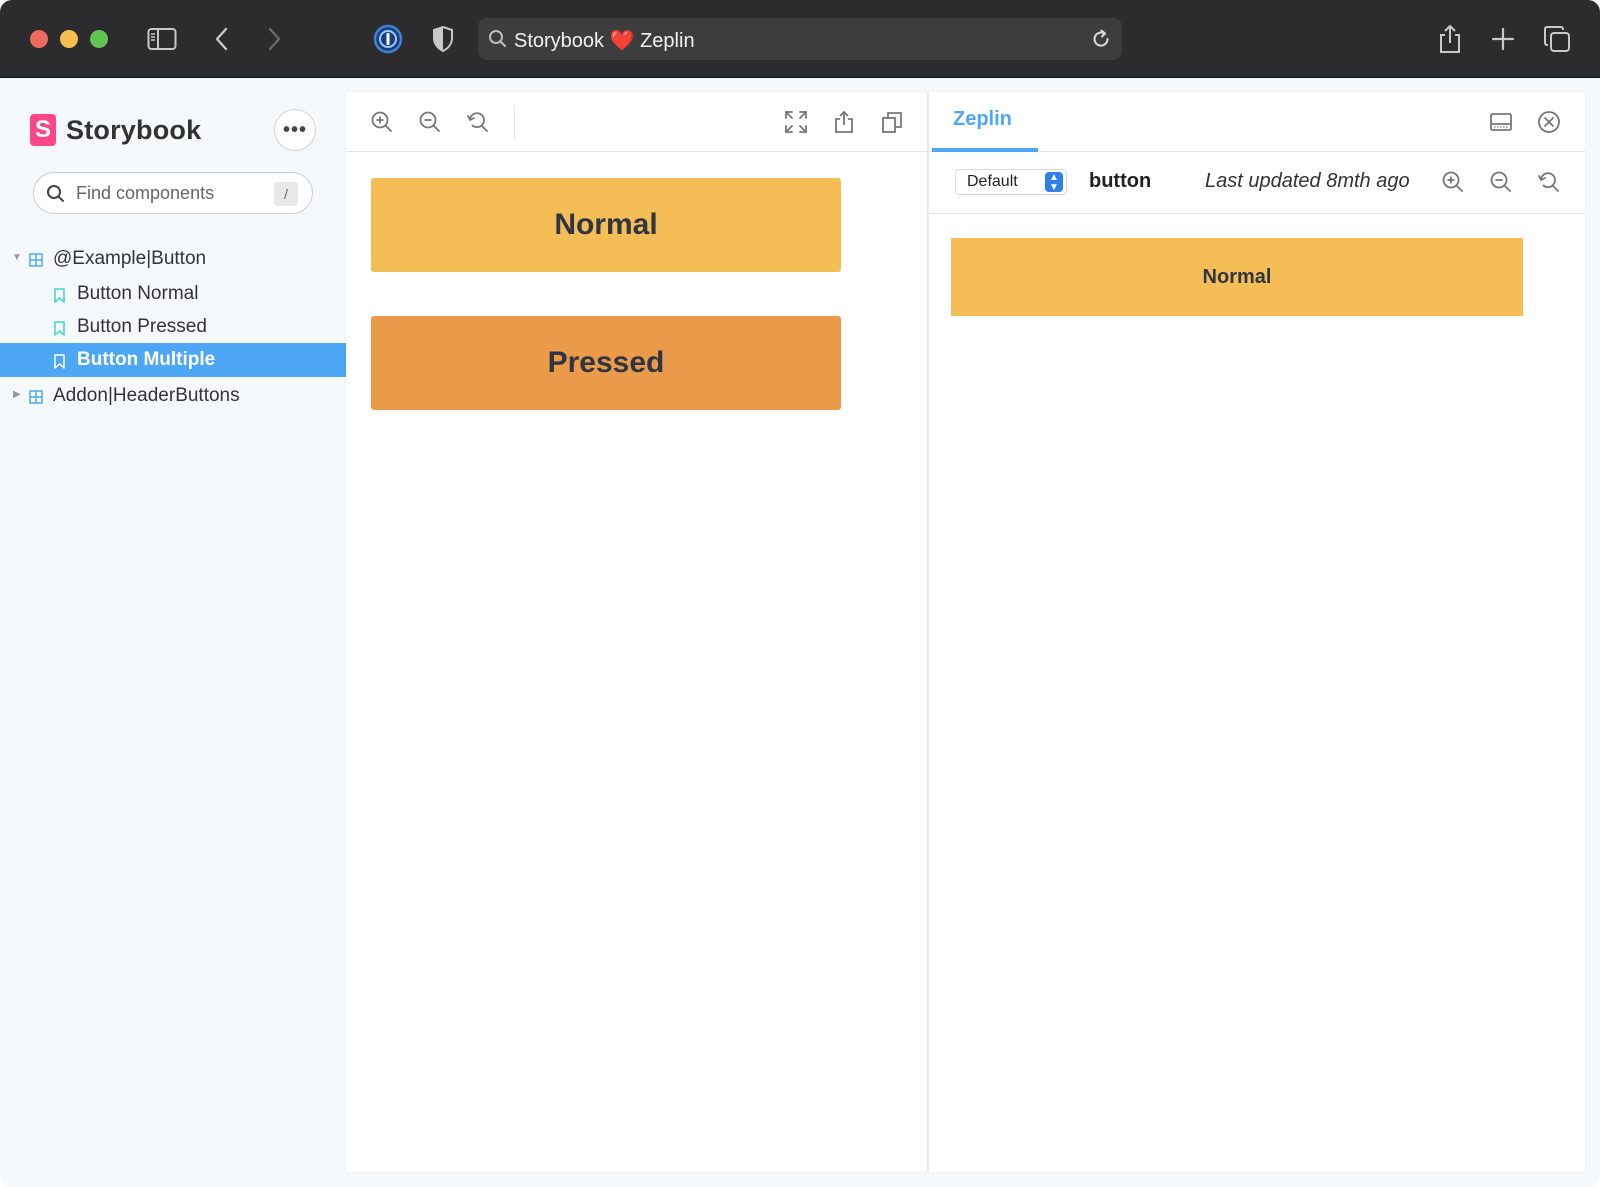 The width and height of the screenshot is (1600, 1187). Describe the element at coordinates (514, 123) in the screenshot. I see `toolbar-divider` at that location.